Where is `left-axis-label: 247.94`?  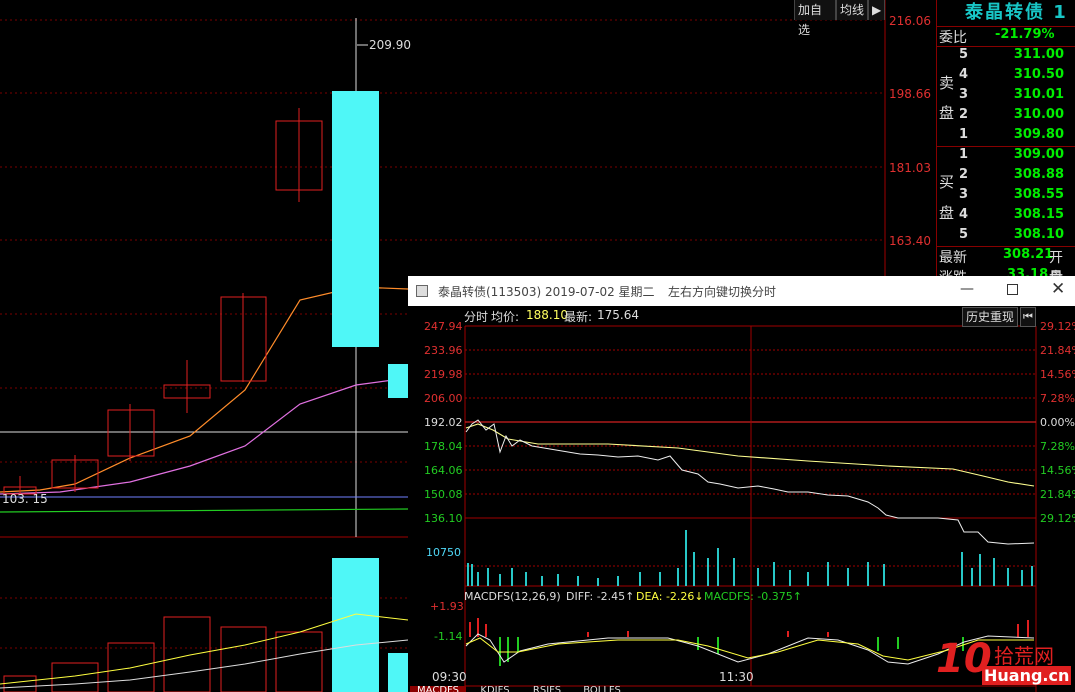
left-axis-label: 247.94 is located at coordinates (443, 326).